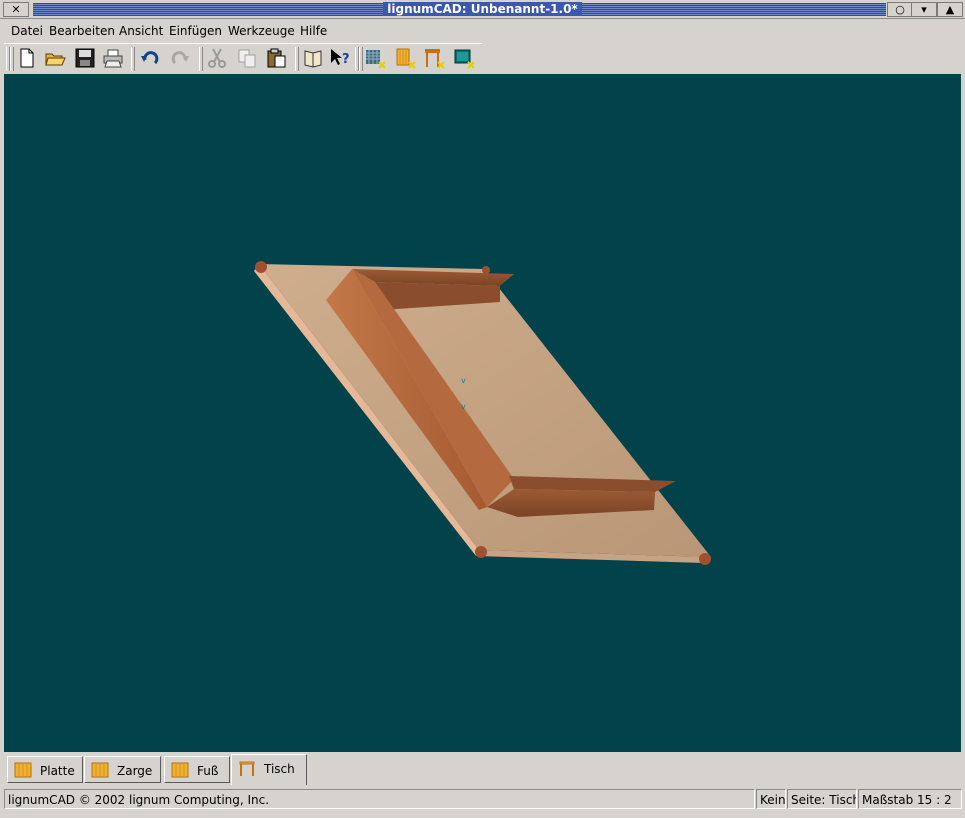  Describe the element at coordinates (435, 59) in the screenshot. I see `new-leg-icon` at that location.